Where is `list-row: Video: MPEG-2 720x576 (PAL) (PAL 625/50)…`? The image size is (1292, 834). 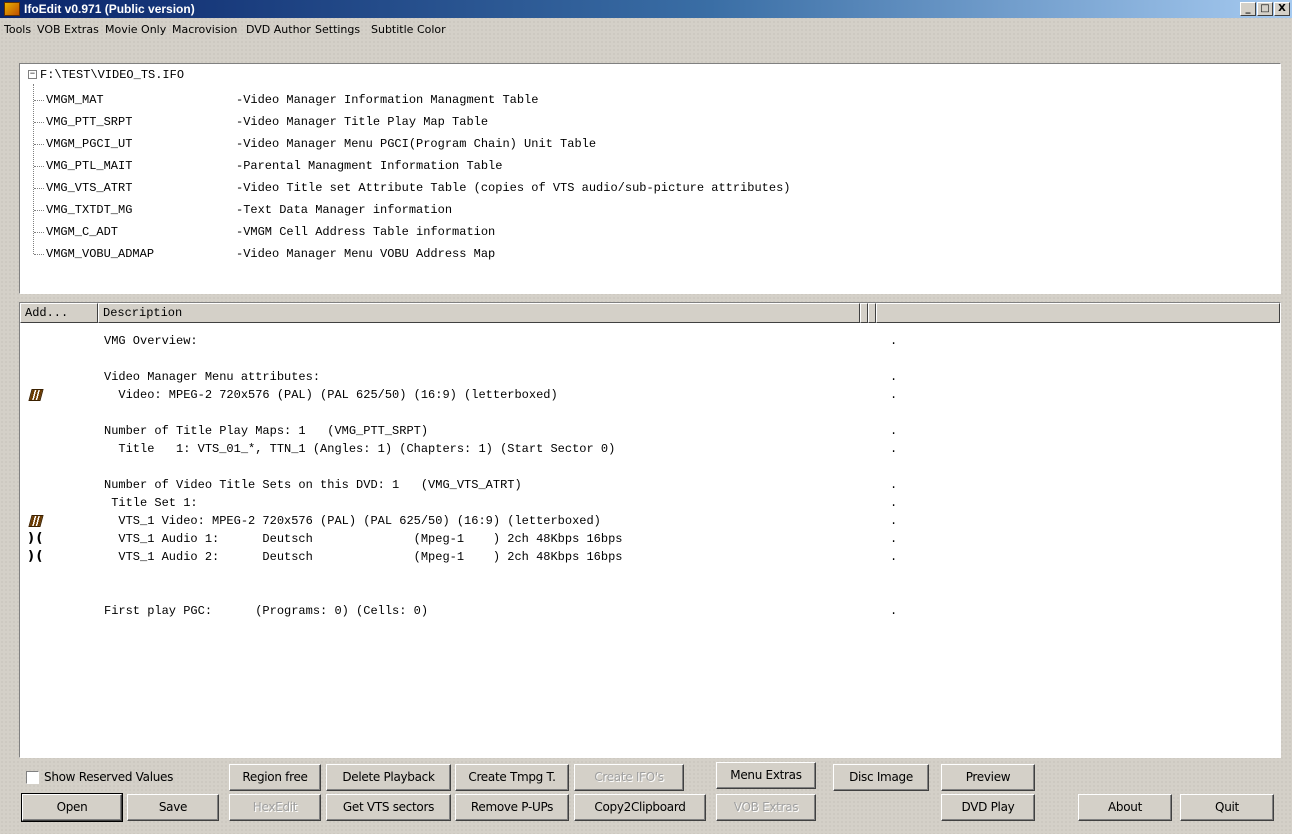
list-row: Video: MPEG-2 720x576 (PAL) (PAL 625/50)… is located at coordinates (649, 395).